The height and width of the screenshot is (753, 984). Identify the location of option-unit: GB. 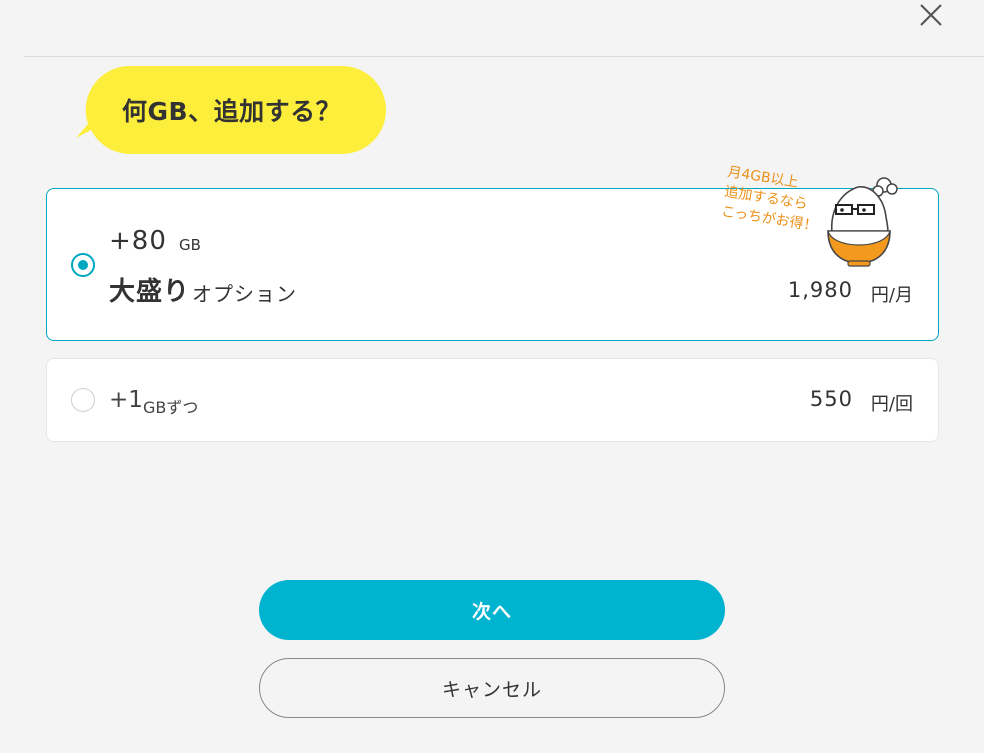
(190, 245).